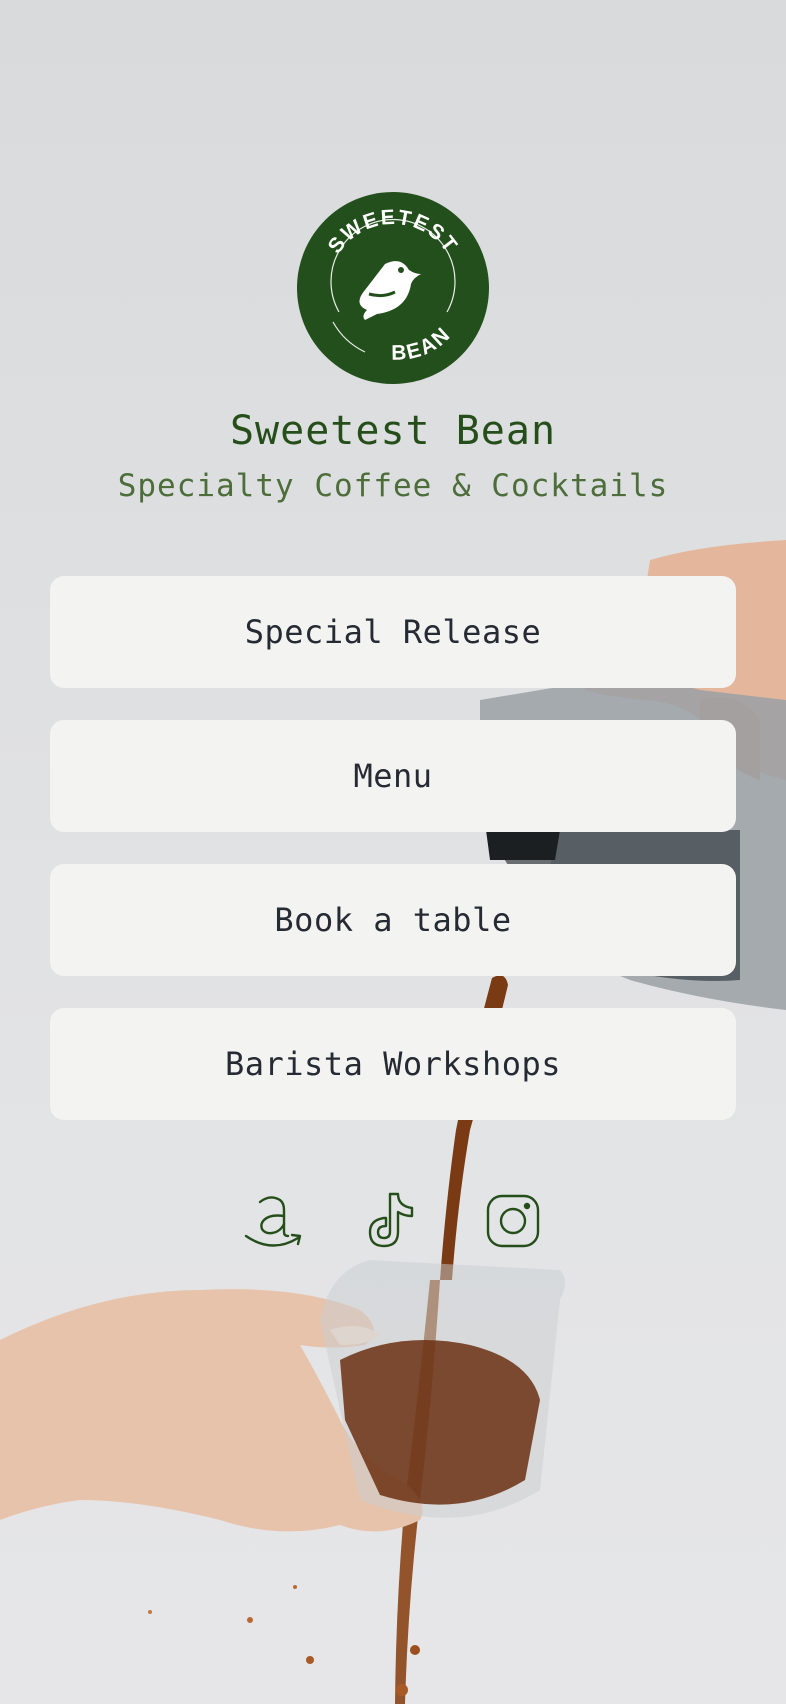  I want to click on social-links, so click(393, 1221).